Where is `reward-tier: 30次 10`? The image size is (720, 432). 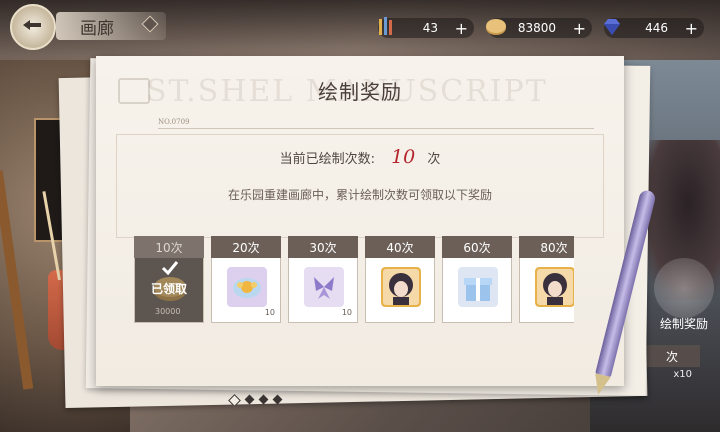 reward-tier: 30次 10 is located at coordinates (323, 280).